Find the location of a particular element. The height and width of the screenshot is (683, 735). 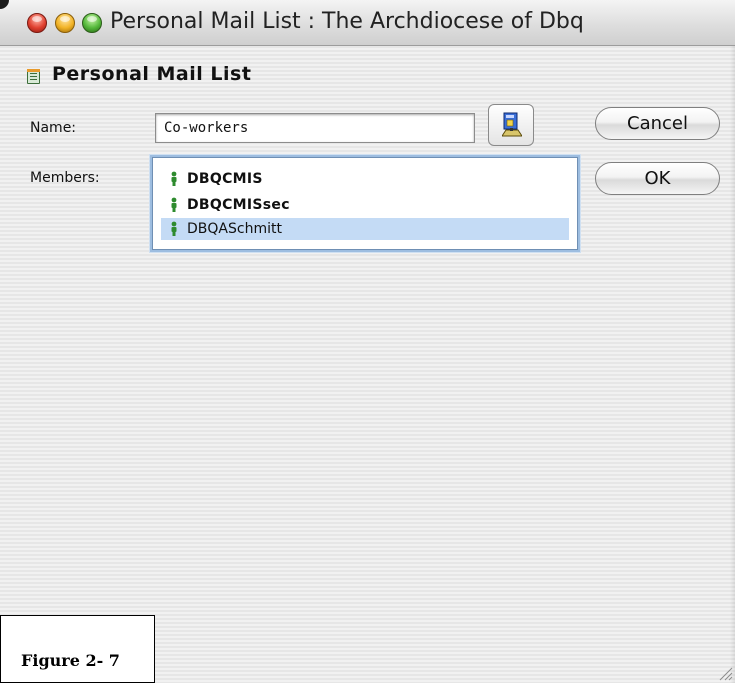

page-title: Personal Mail List is located at coordinates (152, 74).